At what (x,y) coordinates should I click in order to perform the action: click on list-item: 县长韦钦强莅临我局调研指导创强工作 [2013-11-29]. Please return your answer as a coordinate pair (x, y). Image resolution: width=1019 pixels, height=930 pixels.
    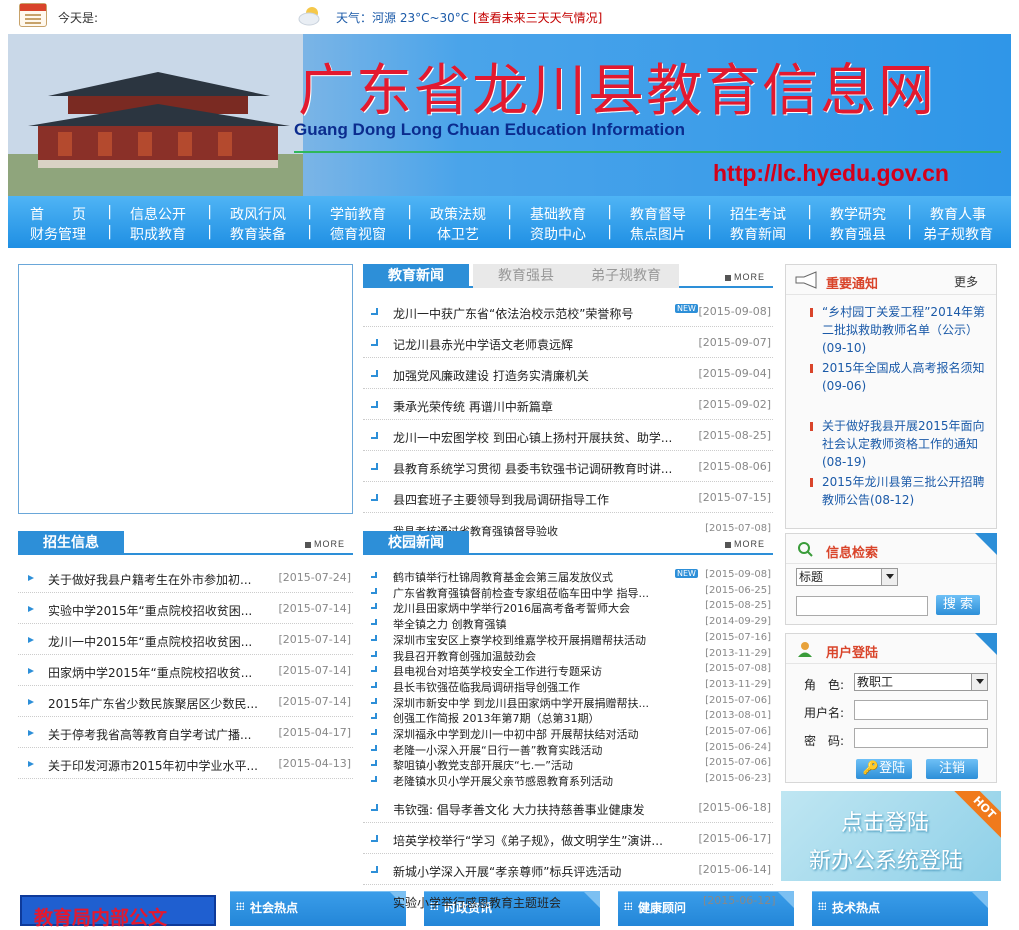
    Looking at the image, I should click on (568, 687).